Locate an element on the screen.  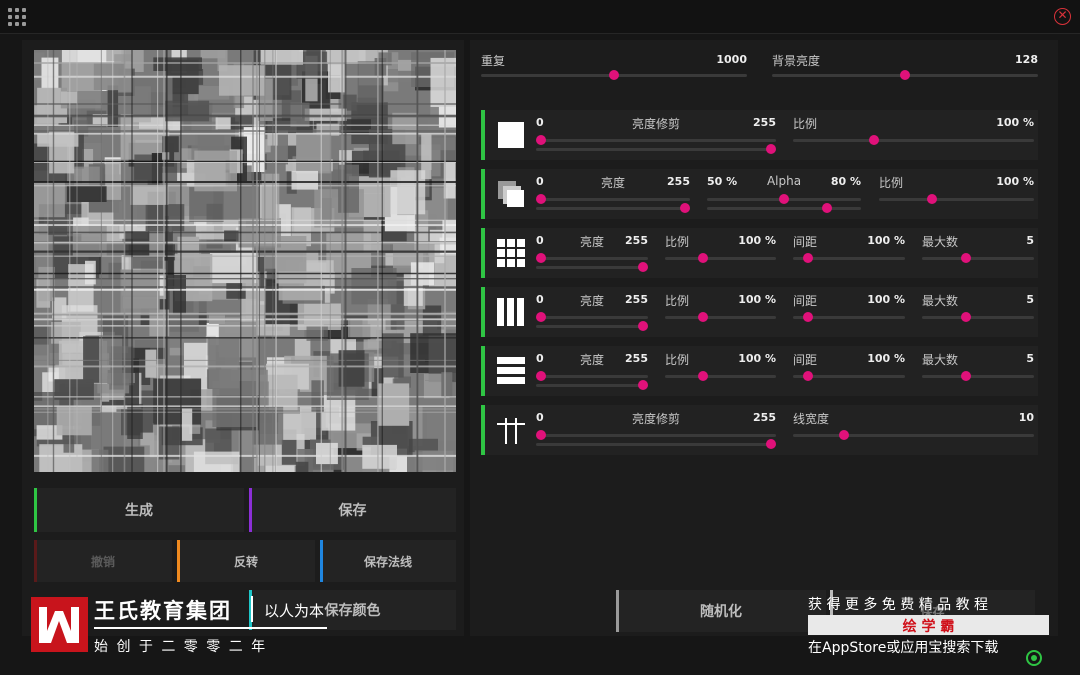
save-normal-button: 保存法线 is located at coordinates (388, 561).